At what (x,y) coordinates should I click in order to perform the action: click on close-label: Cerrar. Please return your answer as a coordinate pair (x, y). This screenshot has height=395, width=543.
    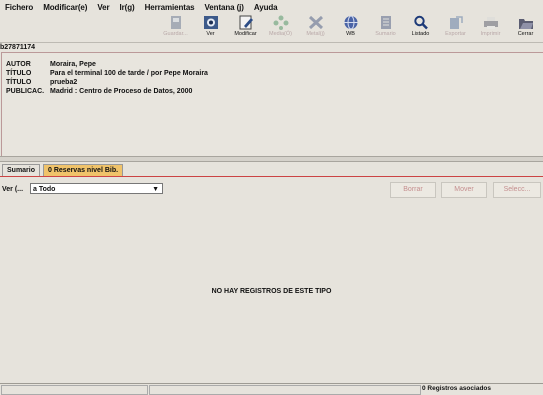
    Looking at the image, I should click on (525, 34).